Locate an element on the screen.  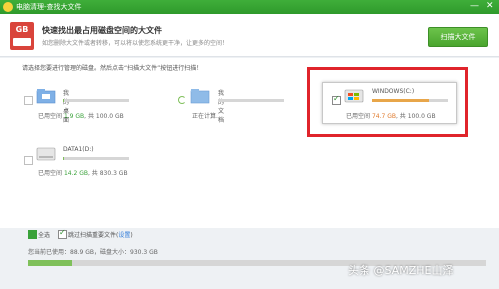
title-bar: 电脑清理-查找大文件 — ✕ is located at coordinates (249, 7).